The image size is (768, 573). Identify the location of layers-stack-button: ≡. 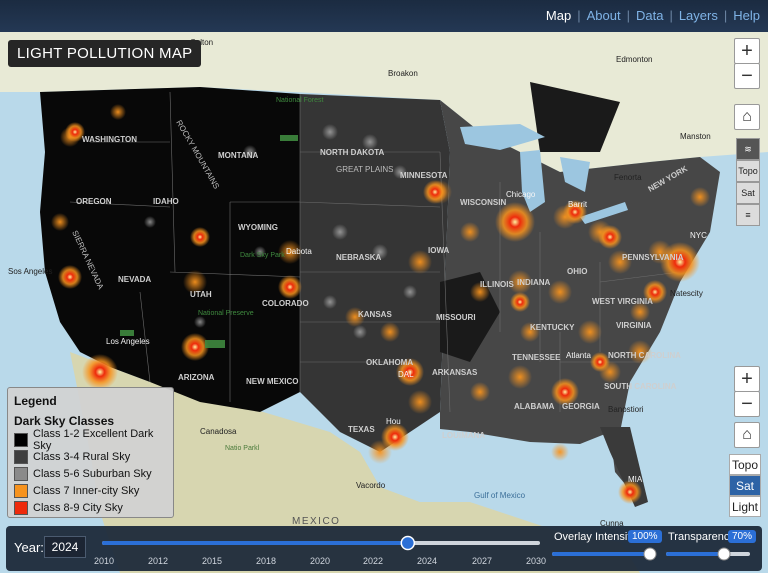
(748, 215).